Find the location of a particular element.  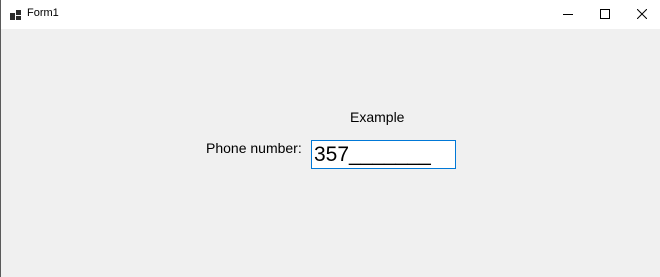

example-heading: Example is located at coordinates (377, 117).